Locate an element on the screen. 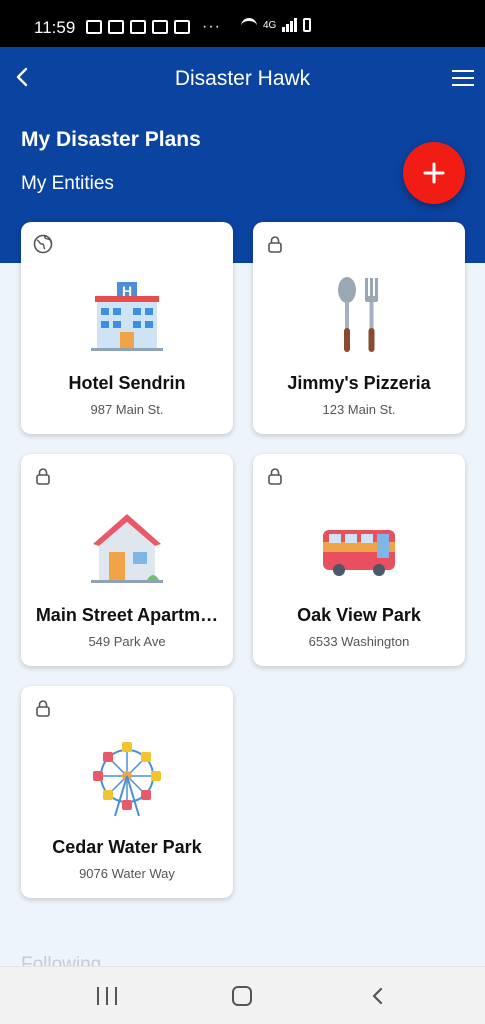  plus-icon is located at coordinates (434, 173).